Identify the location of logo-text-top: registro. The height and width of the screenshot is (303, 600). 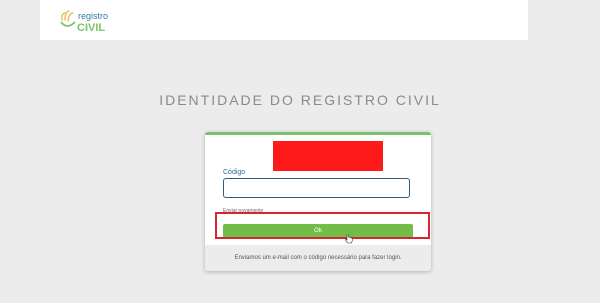
(93, 16).